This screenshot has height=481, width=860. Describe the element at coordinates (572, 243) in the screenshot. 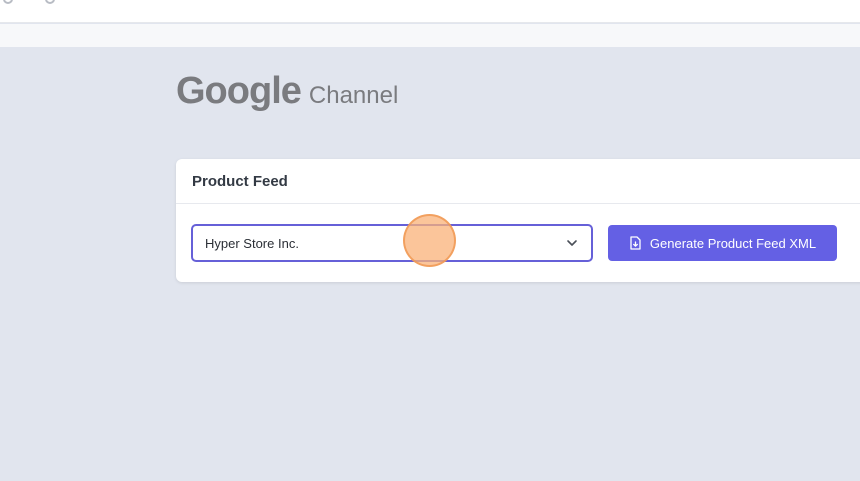

I see `chevron-down-icon` at that location.